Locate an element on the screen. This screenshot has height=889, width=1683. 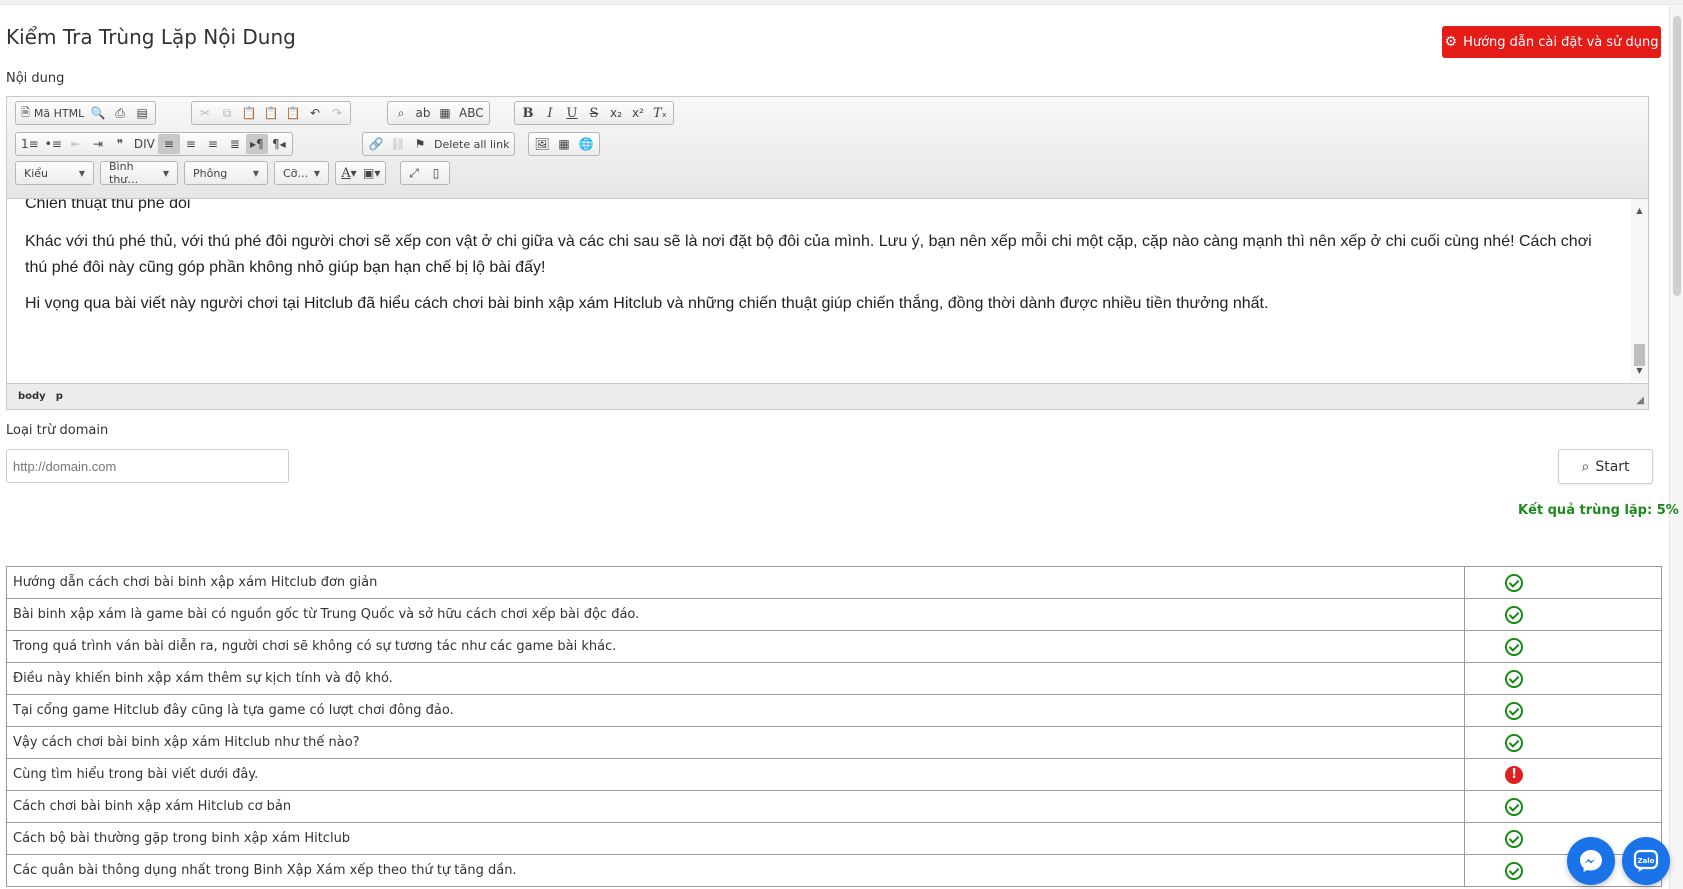
image-icon: 🖼 is located at coordinates (542, 144).